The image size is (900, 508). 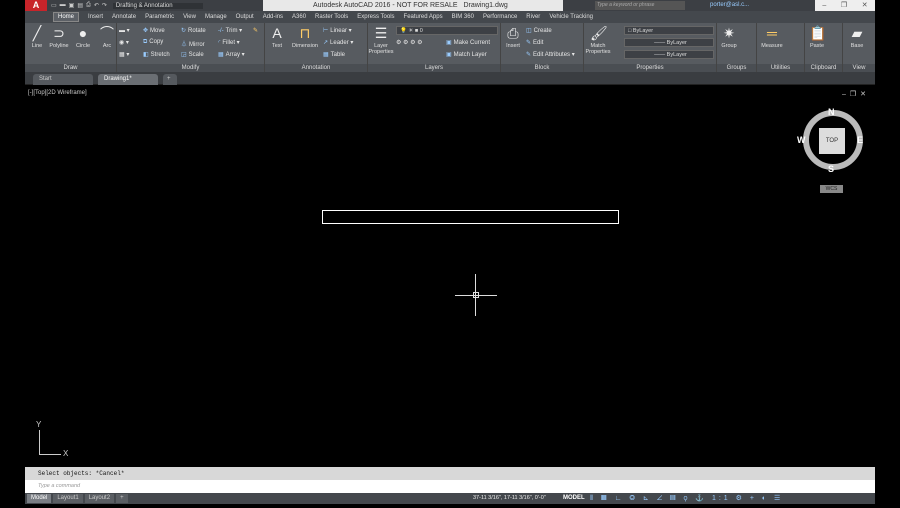 I want to click on fillet-button: ◜ Fillet ▾, so click(x=229, y=42).